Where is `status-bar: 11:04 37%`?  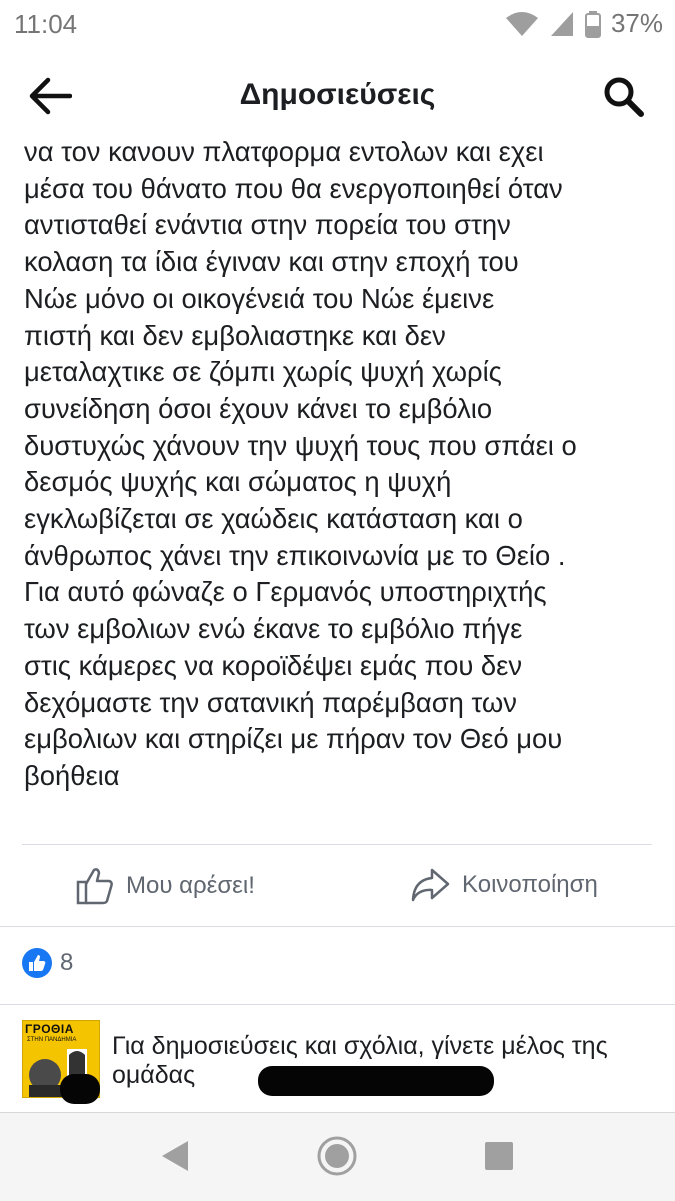
status-bar: 11:04 37% is located at coordinates (337, 24).